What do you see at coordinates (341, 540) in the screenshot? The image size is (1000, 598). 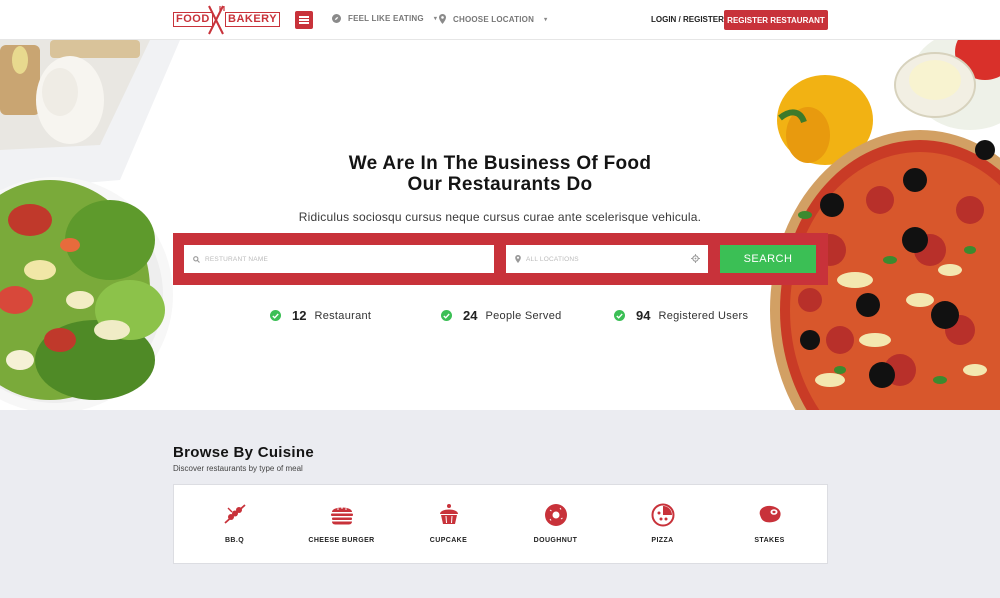 I see `cuisine-label: CHEESE BURGER` at bounding box center [341, 540].